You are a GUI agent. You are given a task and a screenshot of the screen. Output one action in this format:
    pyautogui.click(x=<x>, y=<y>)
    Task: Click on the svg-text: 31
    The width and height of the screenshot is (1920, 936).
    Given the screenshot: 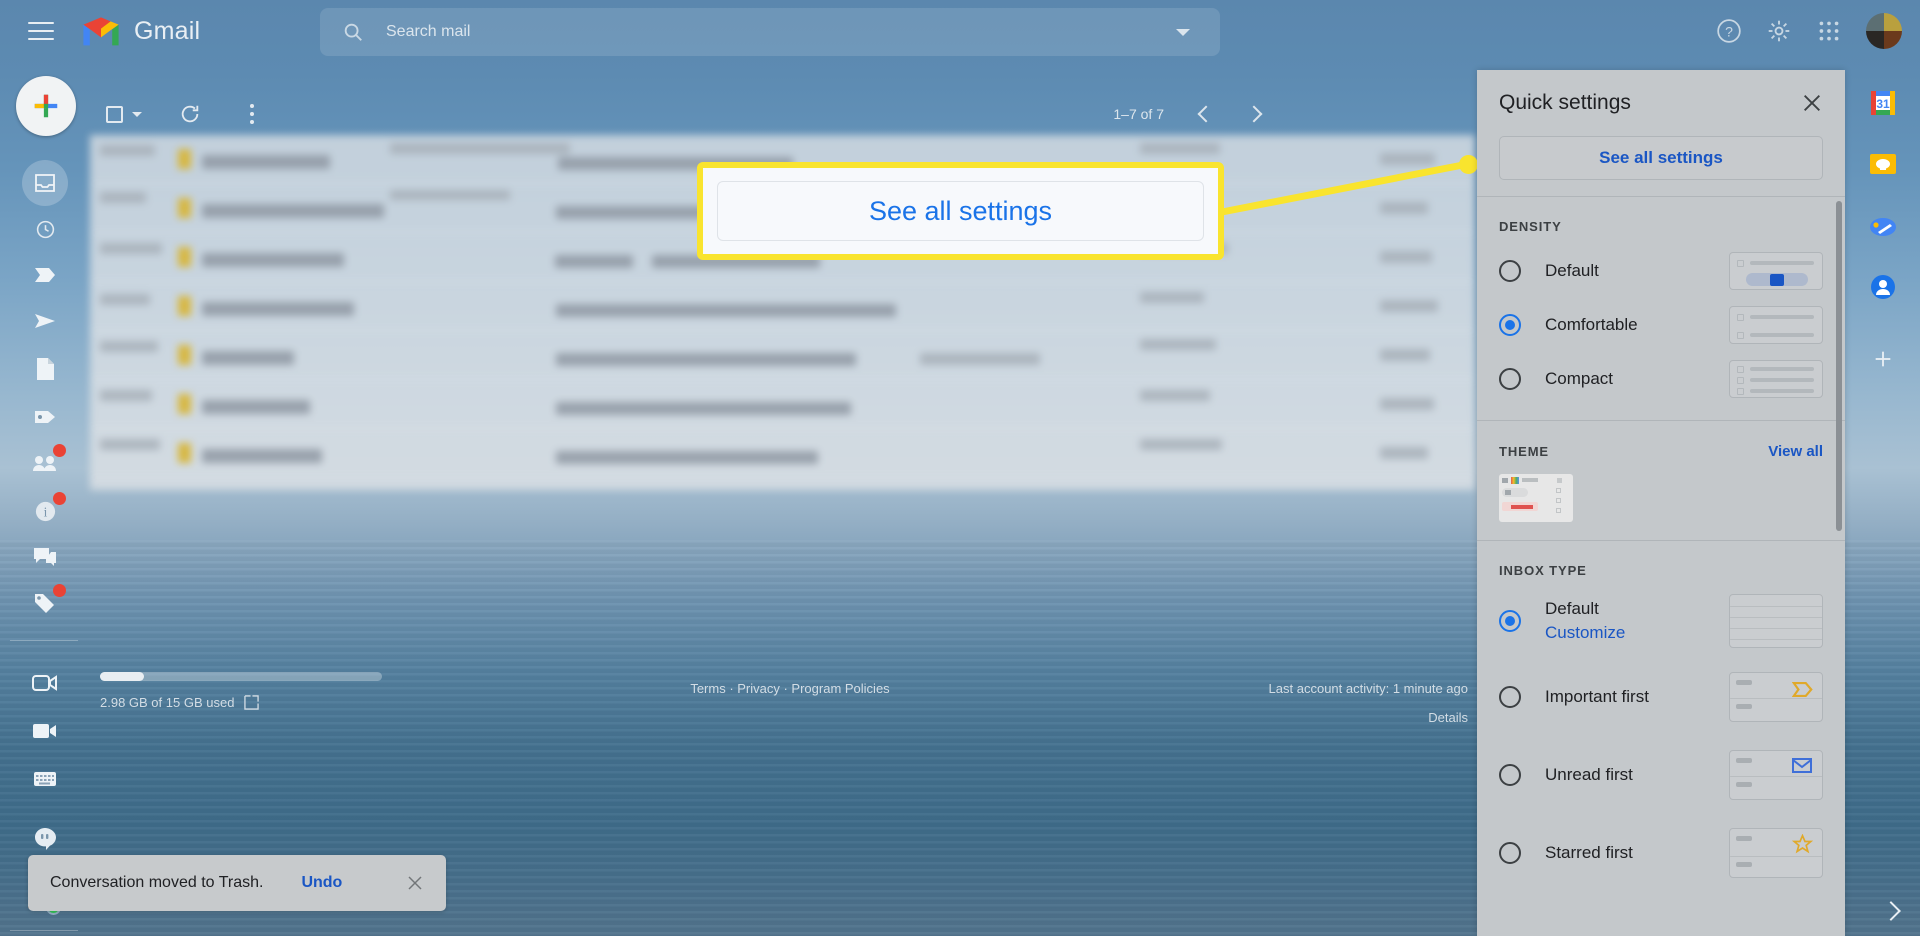 What is the action you would take?
    pyautogui.click(x=1883, y=104)
    